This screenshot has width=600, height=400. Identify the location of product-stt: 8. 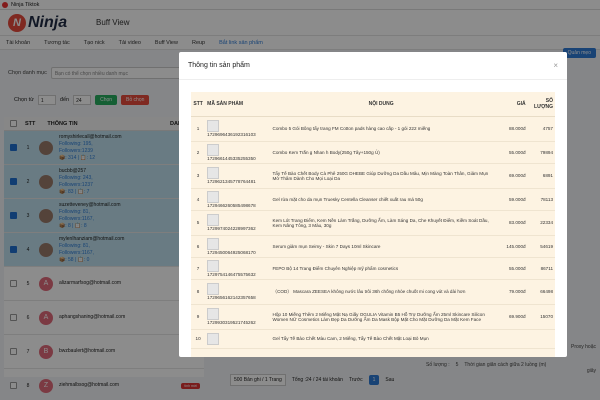
(198, 292).